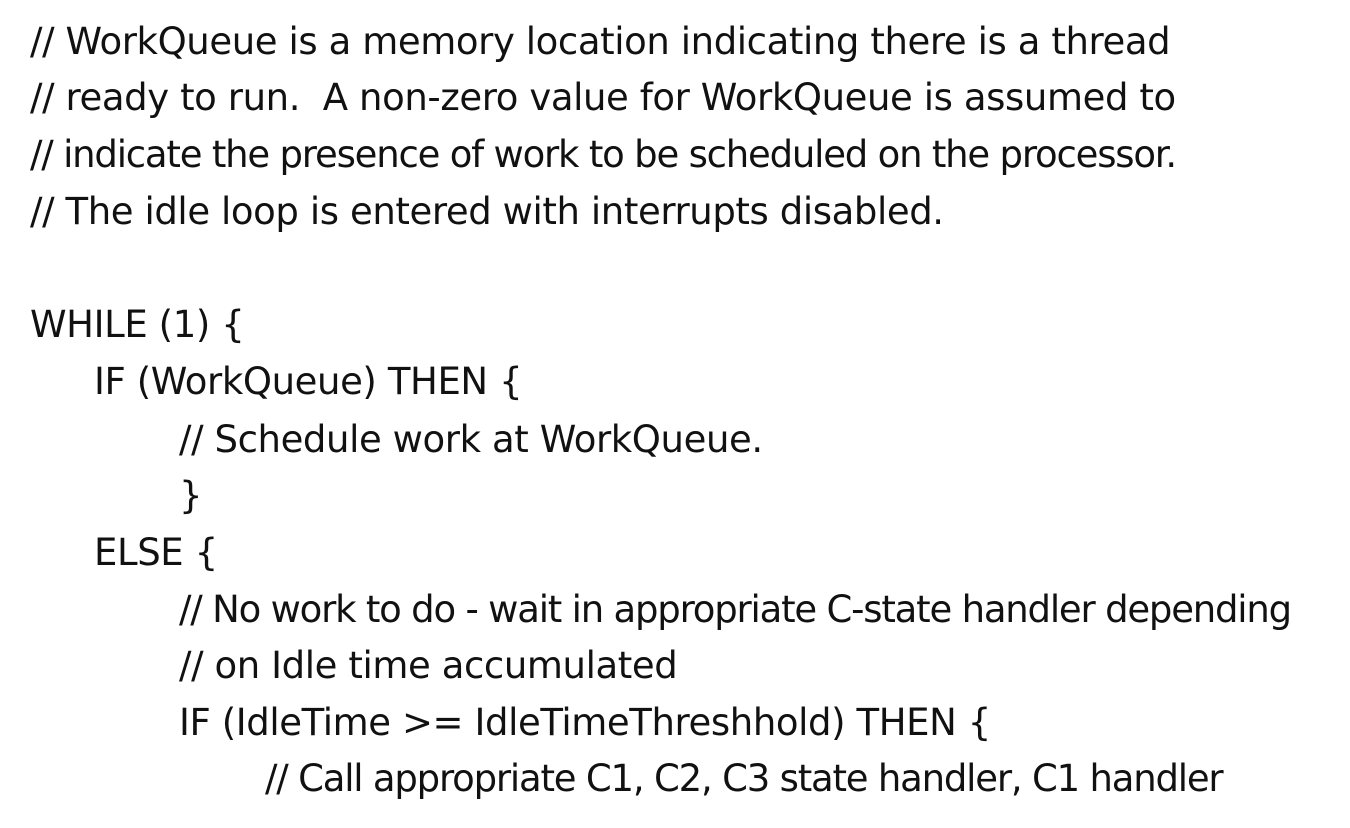  What do you see at coordinates (471, 439) in the screenshot?
I see `comment-line-schedule-work: // Schedule work at WorkQueue.` at bounding box center [471, 439].